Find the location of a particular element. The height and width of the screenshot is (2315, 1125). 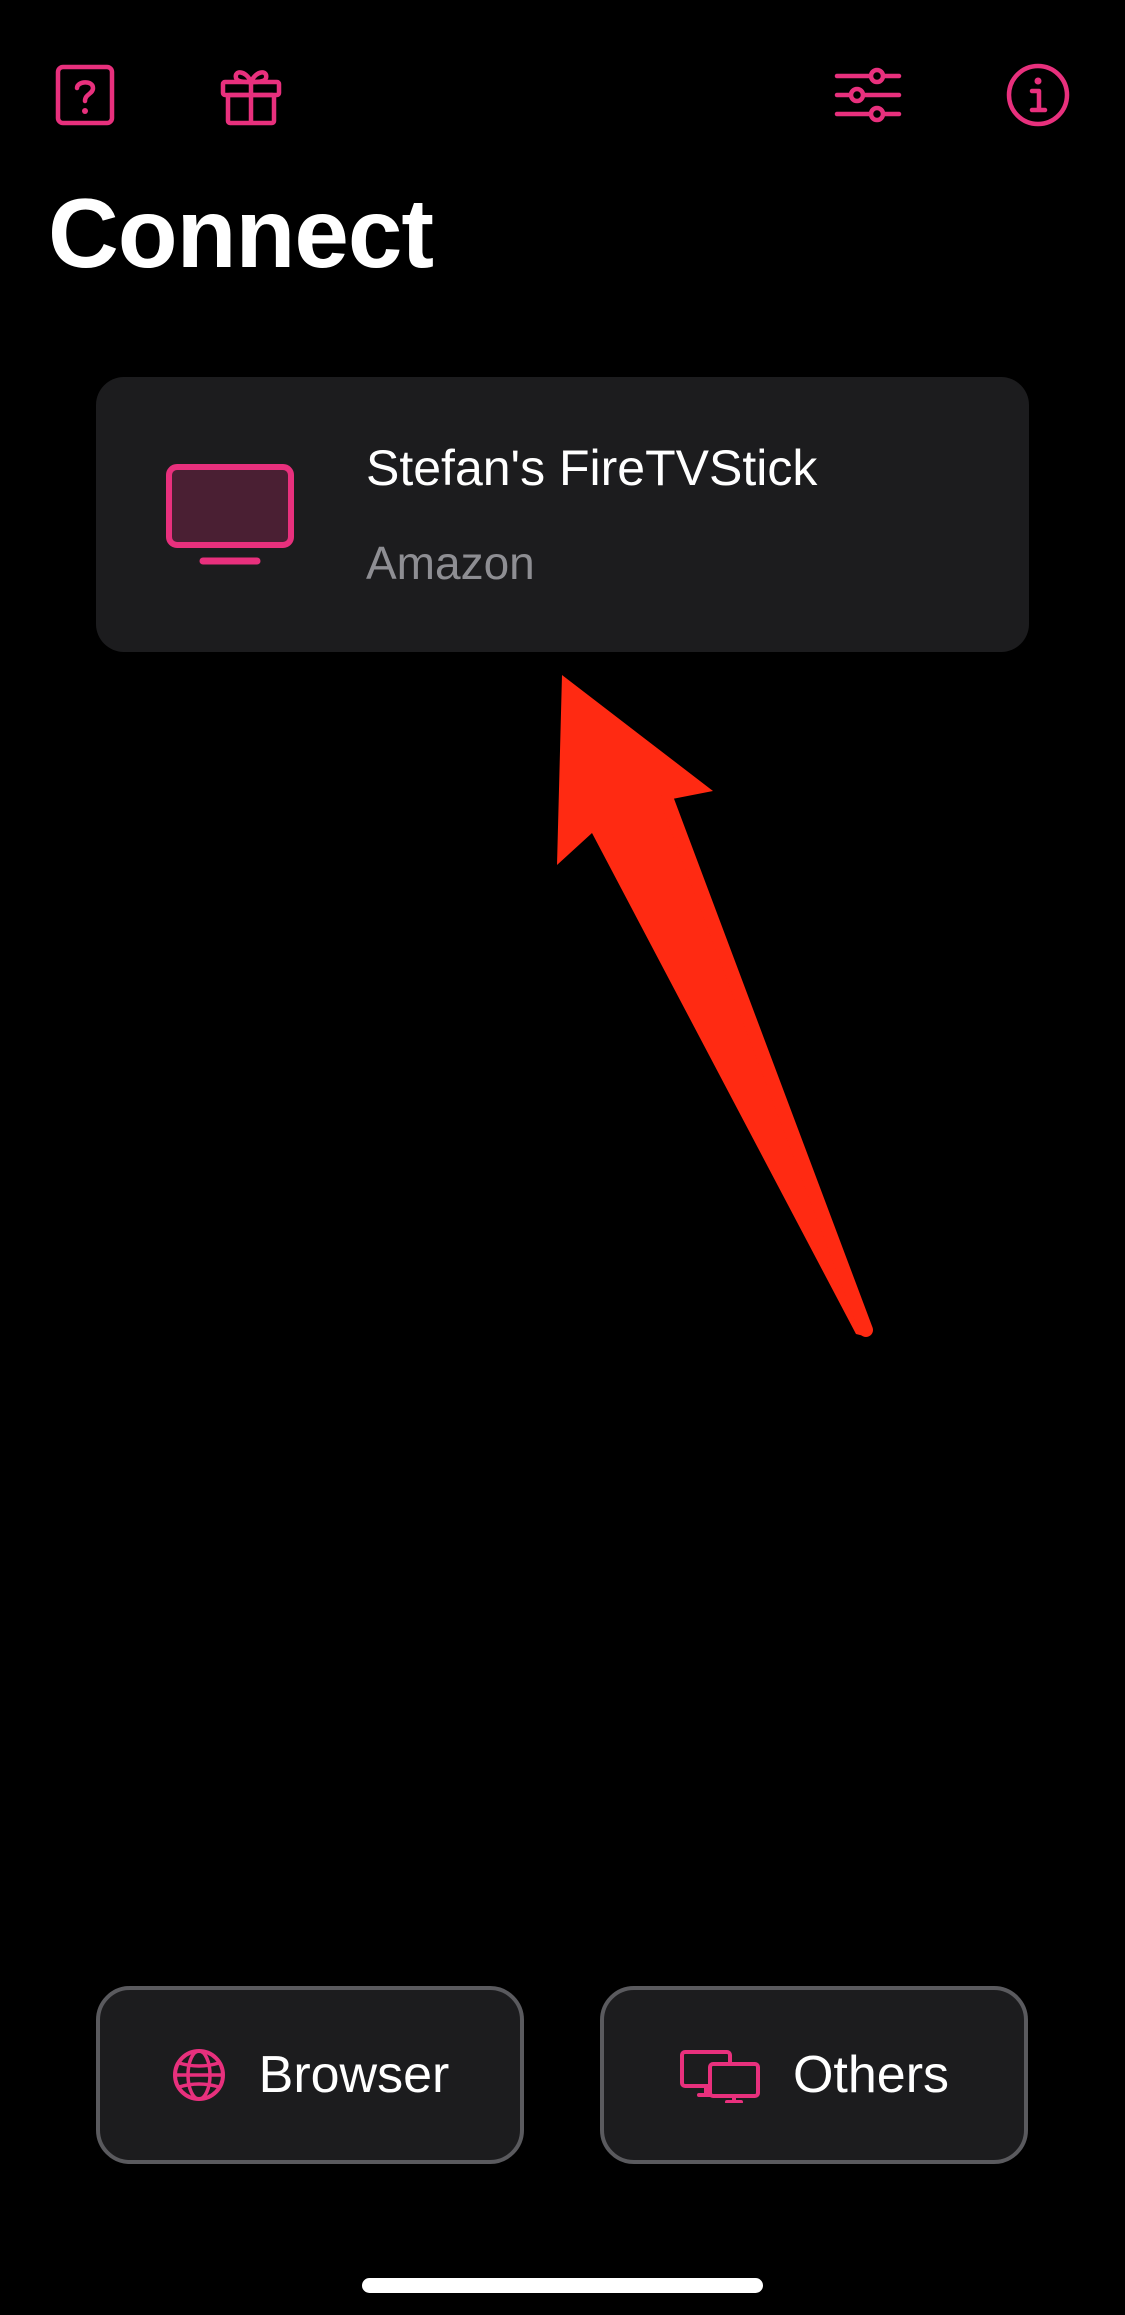

info-icon is located at coordinates (1038, 95).